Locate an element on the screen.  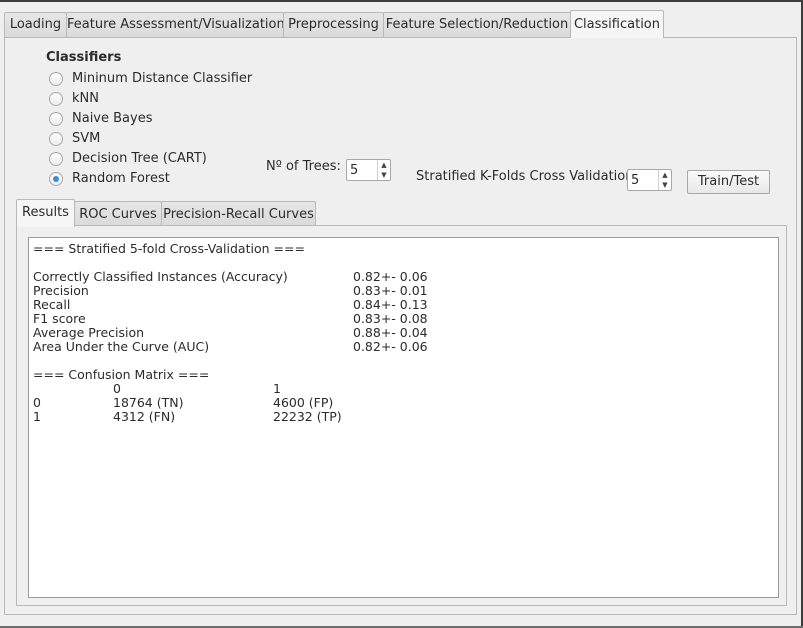
radio-label: SVM is located at coordinates (86, 138).